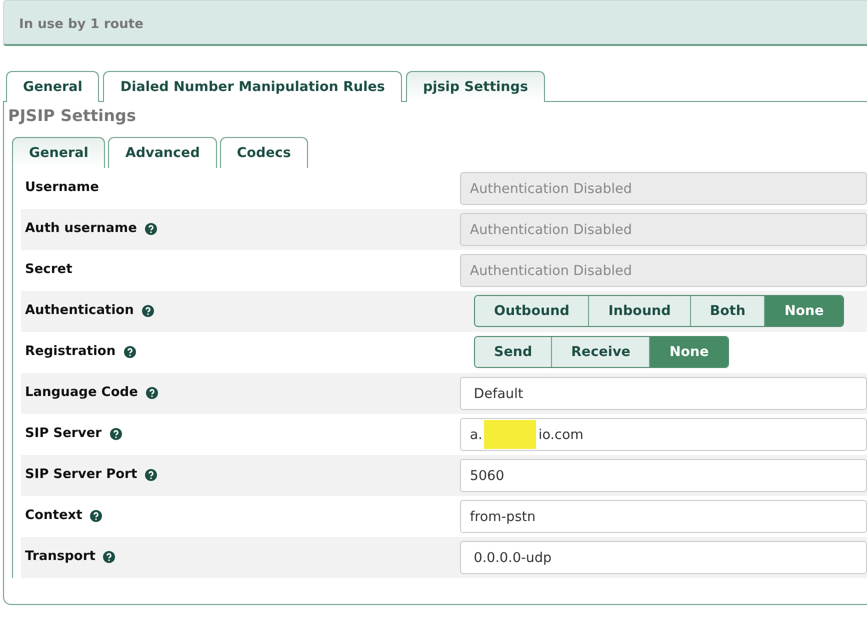 This screenshot has width=867, height=627. Describe the element at coordinates (663, 557) in the screenshot. I see `select-field: 0.0.0.0-udp` at that location.